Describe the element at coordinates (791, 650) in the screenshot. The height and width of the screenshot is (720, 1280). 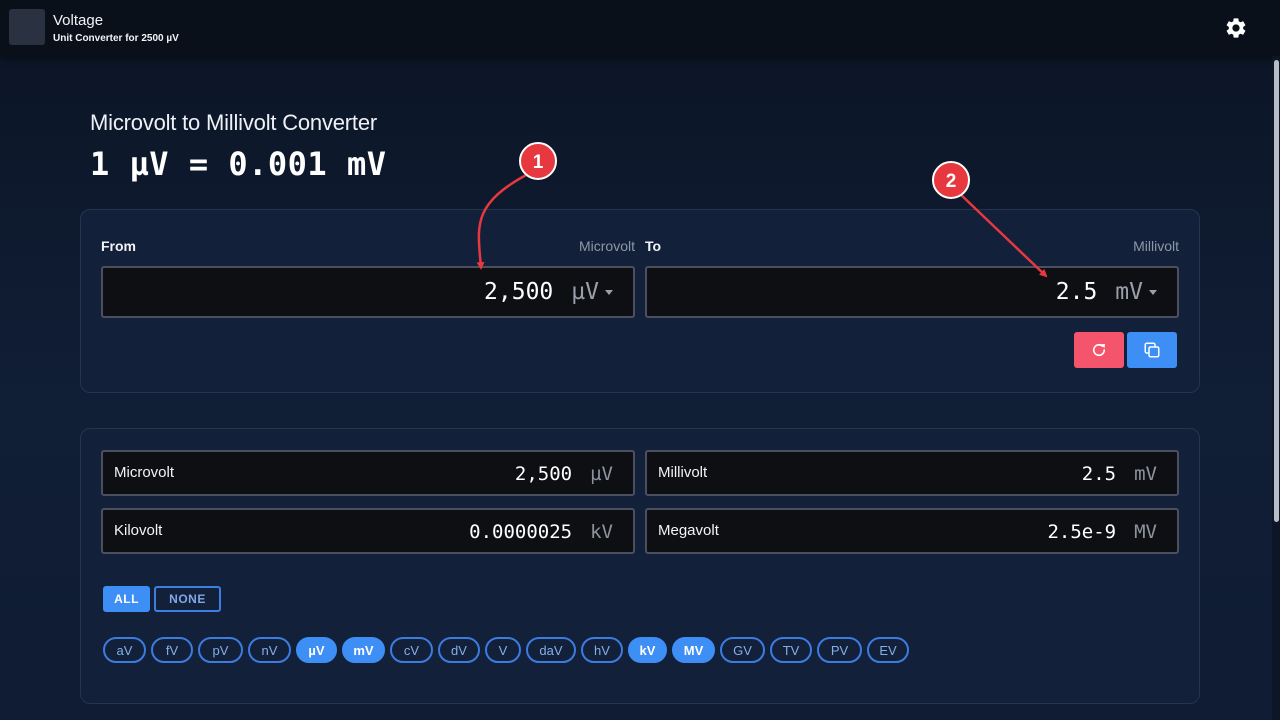
I see `unit-chip: TV` at that location.